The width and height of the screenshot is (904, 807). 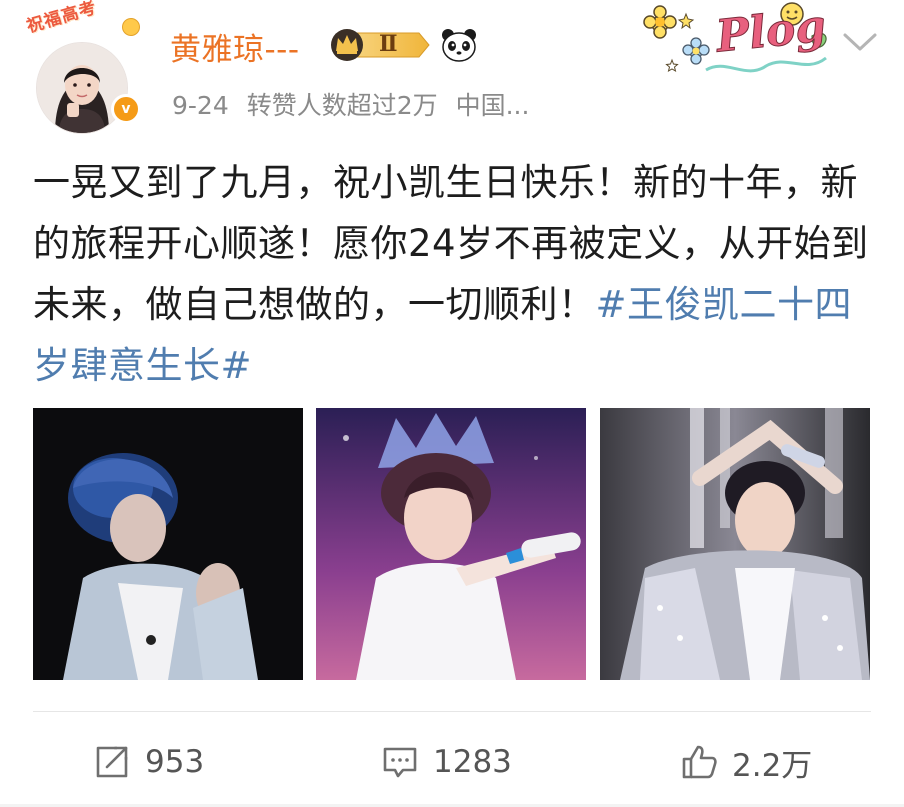 I want to click on flower-icon, so click(x=660, y=22).